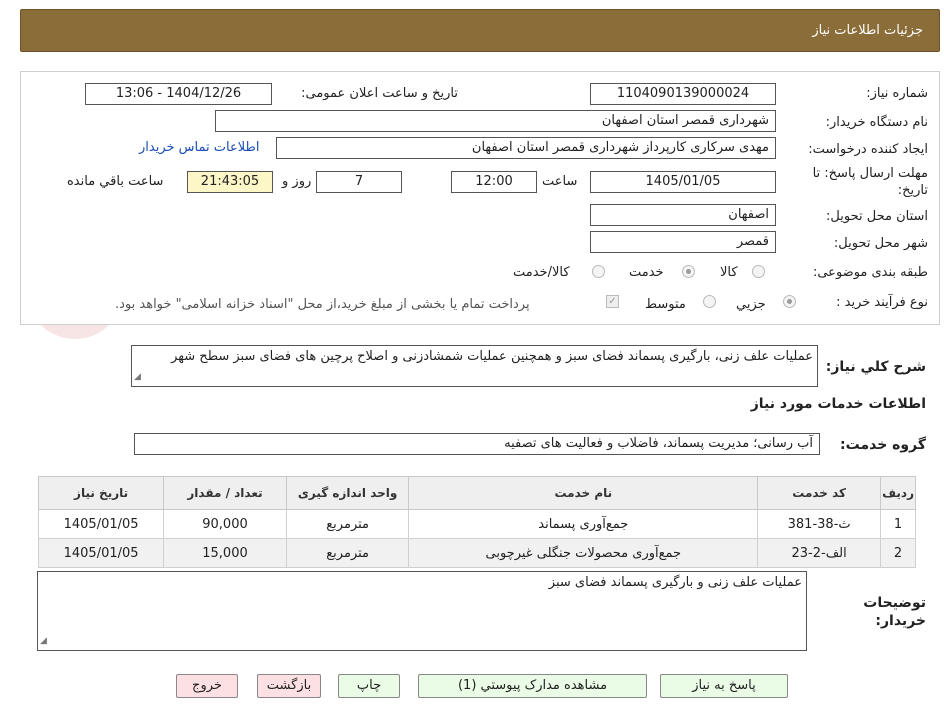 The height and width of the screenshot is (719, 944). I want to click on category-radio-service, so click(688, 271).